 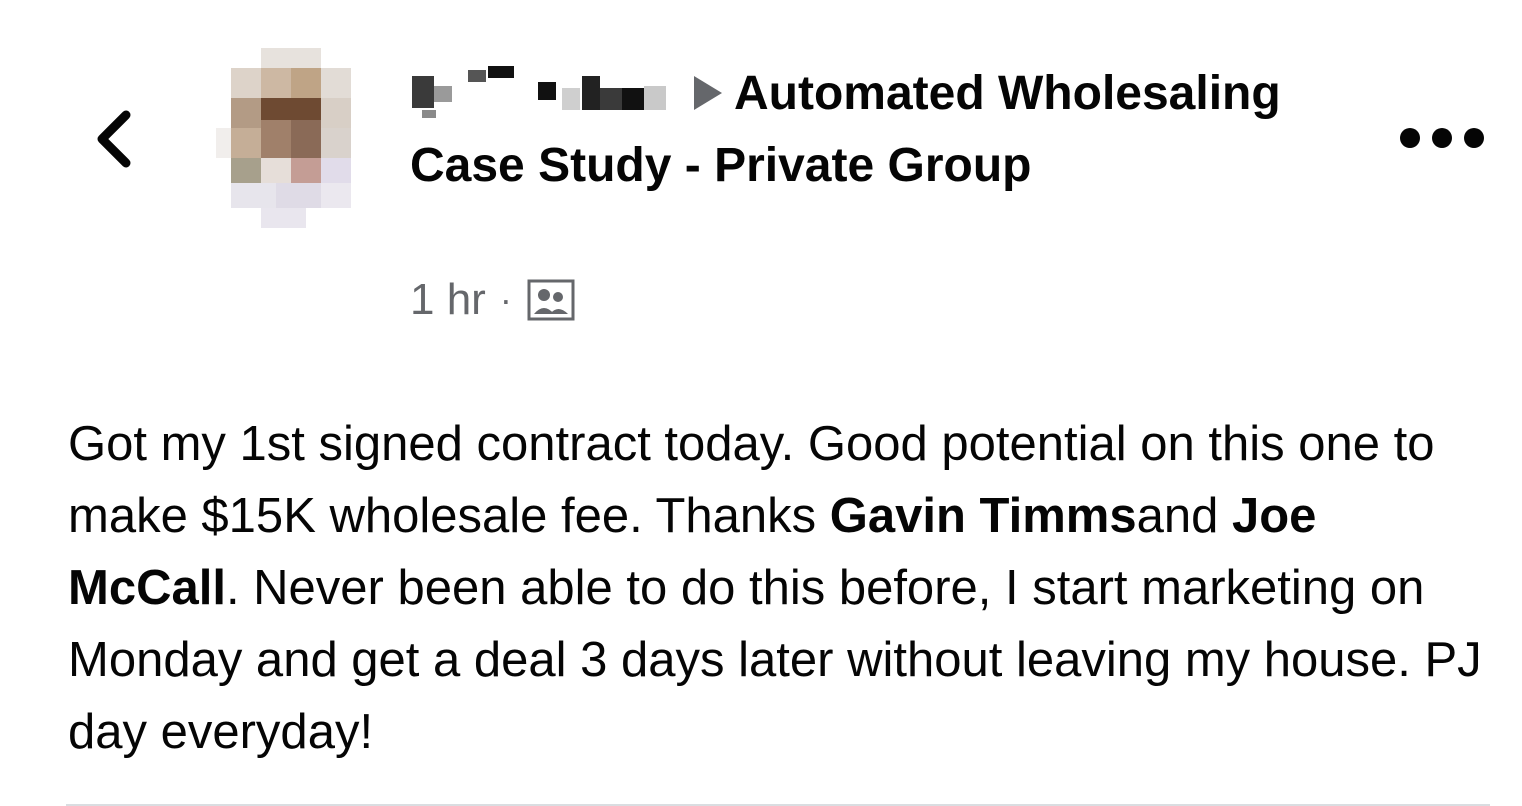 I want to click on more-options-button, so click(x=1442, y=138).